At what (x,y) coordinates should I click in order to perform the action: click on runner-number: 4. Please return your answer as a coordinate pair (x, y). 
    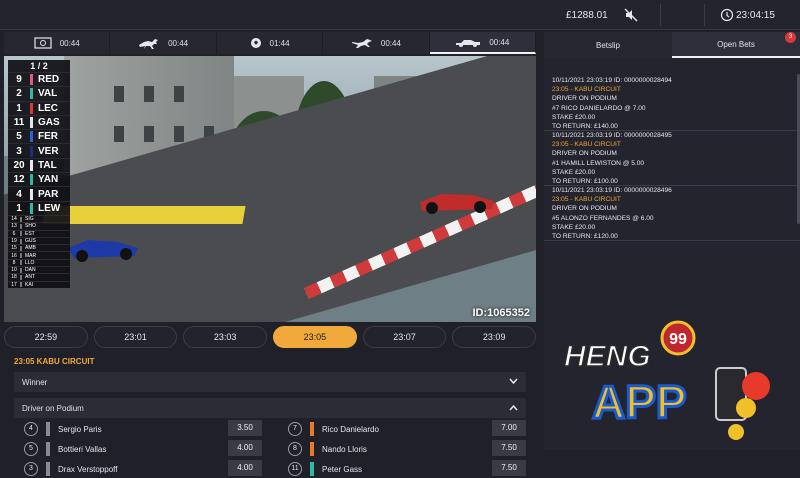
    Looking at the image, I should click on (31, 429).